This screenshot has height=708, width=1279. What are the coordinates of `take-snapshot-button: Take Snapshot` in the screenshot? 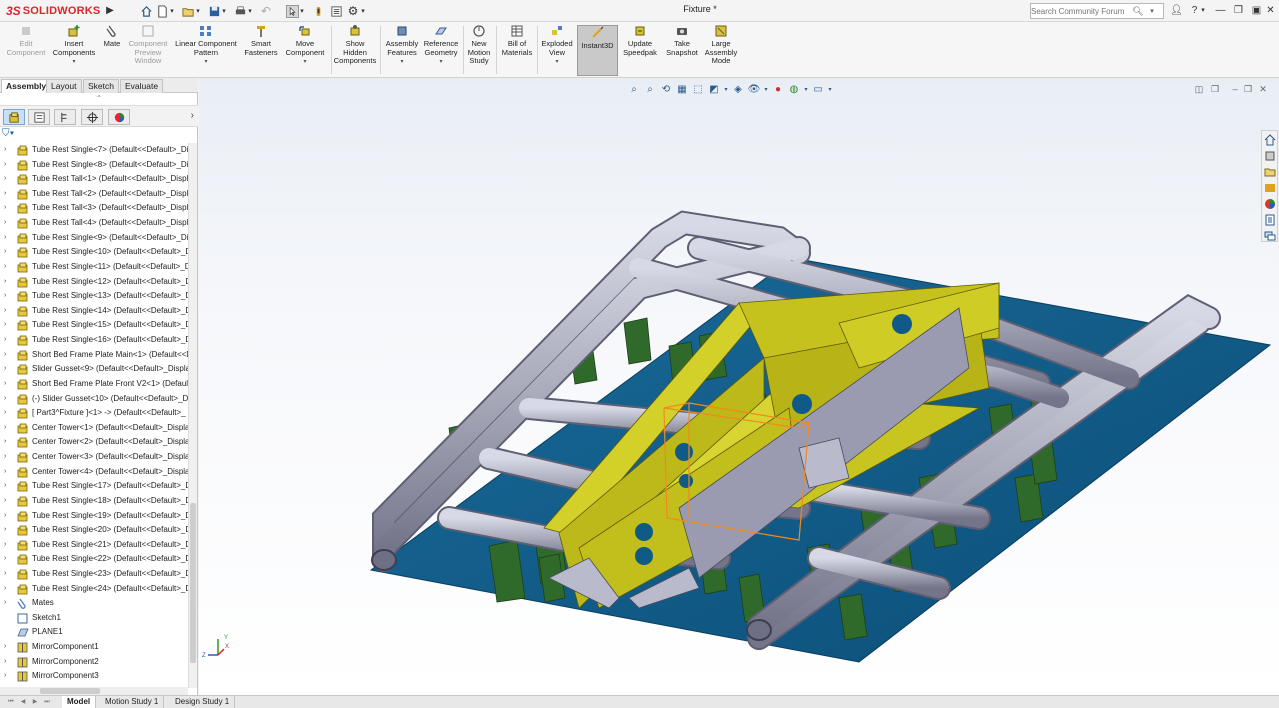 It's located at (682, 40).